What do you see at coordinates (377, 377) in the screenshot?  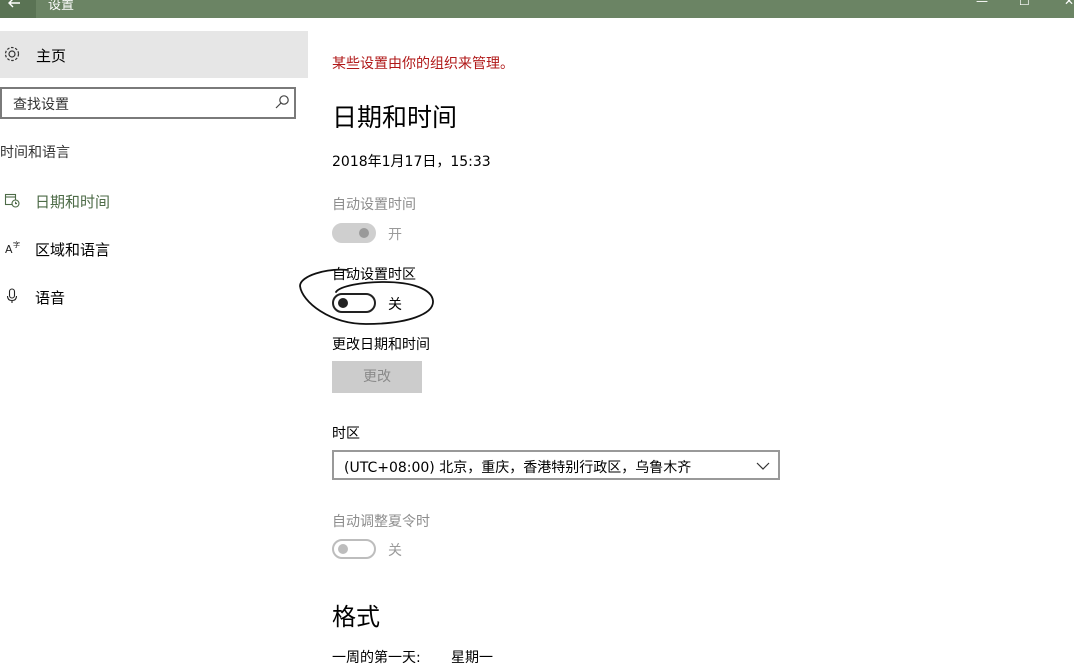 I see `change-button: 更改` at bounding box center [377, 377].